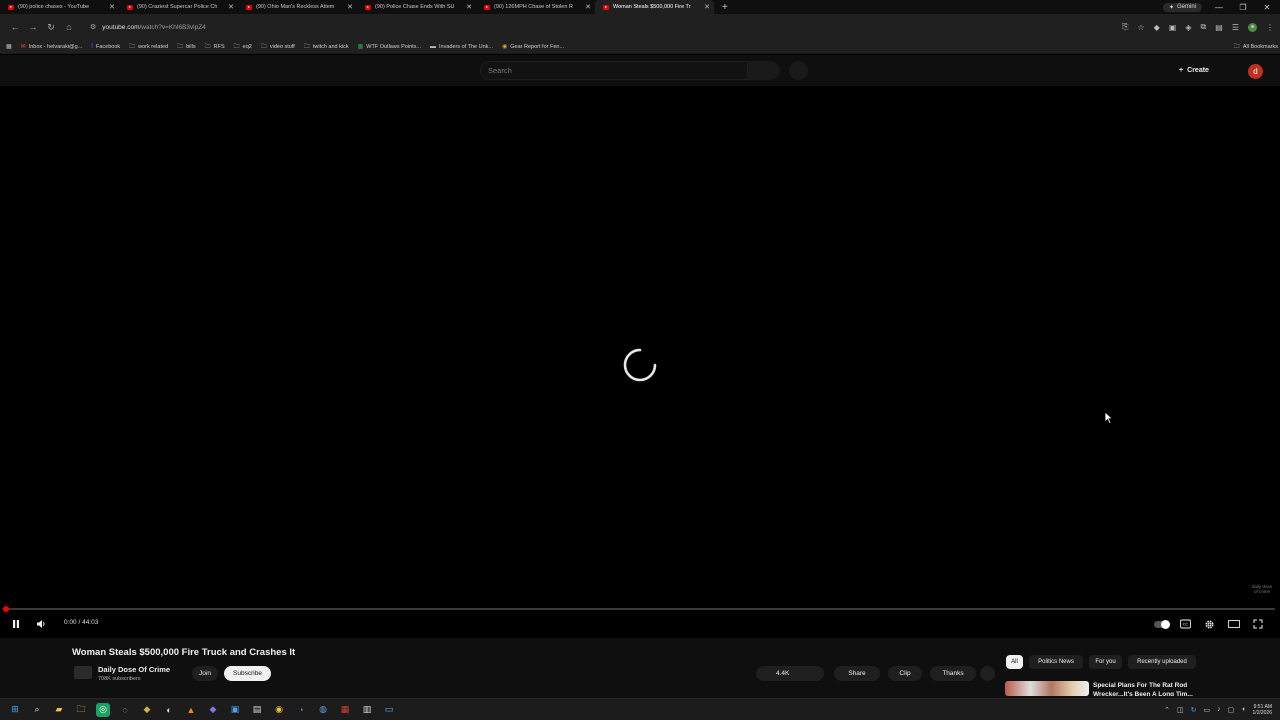  Describe the element at coordinates (33, 27) in the screenshot. I see `forward-icon: →` at that location.